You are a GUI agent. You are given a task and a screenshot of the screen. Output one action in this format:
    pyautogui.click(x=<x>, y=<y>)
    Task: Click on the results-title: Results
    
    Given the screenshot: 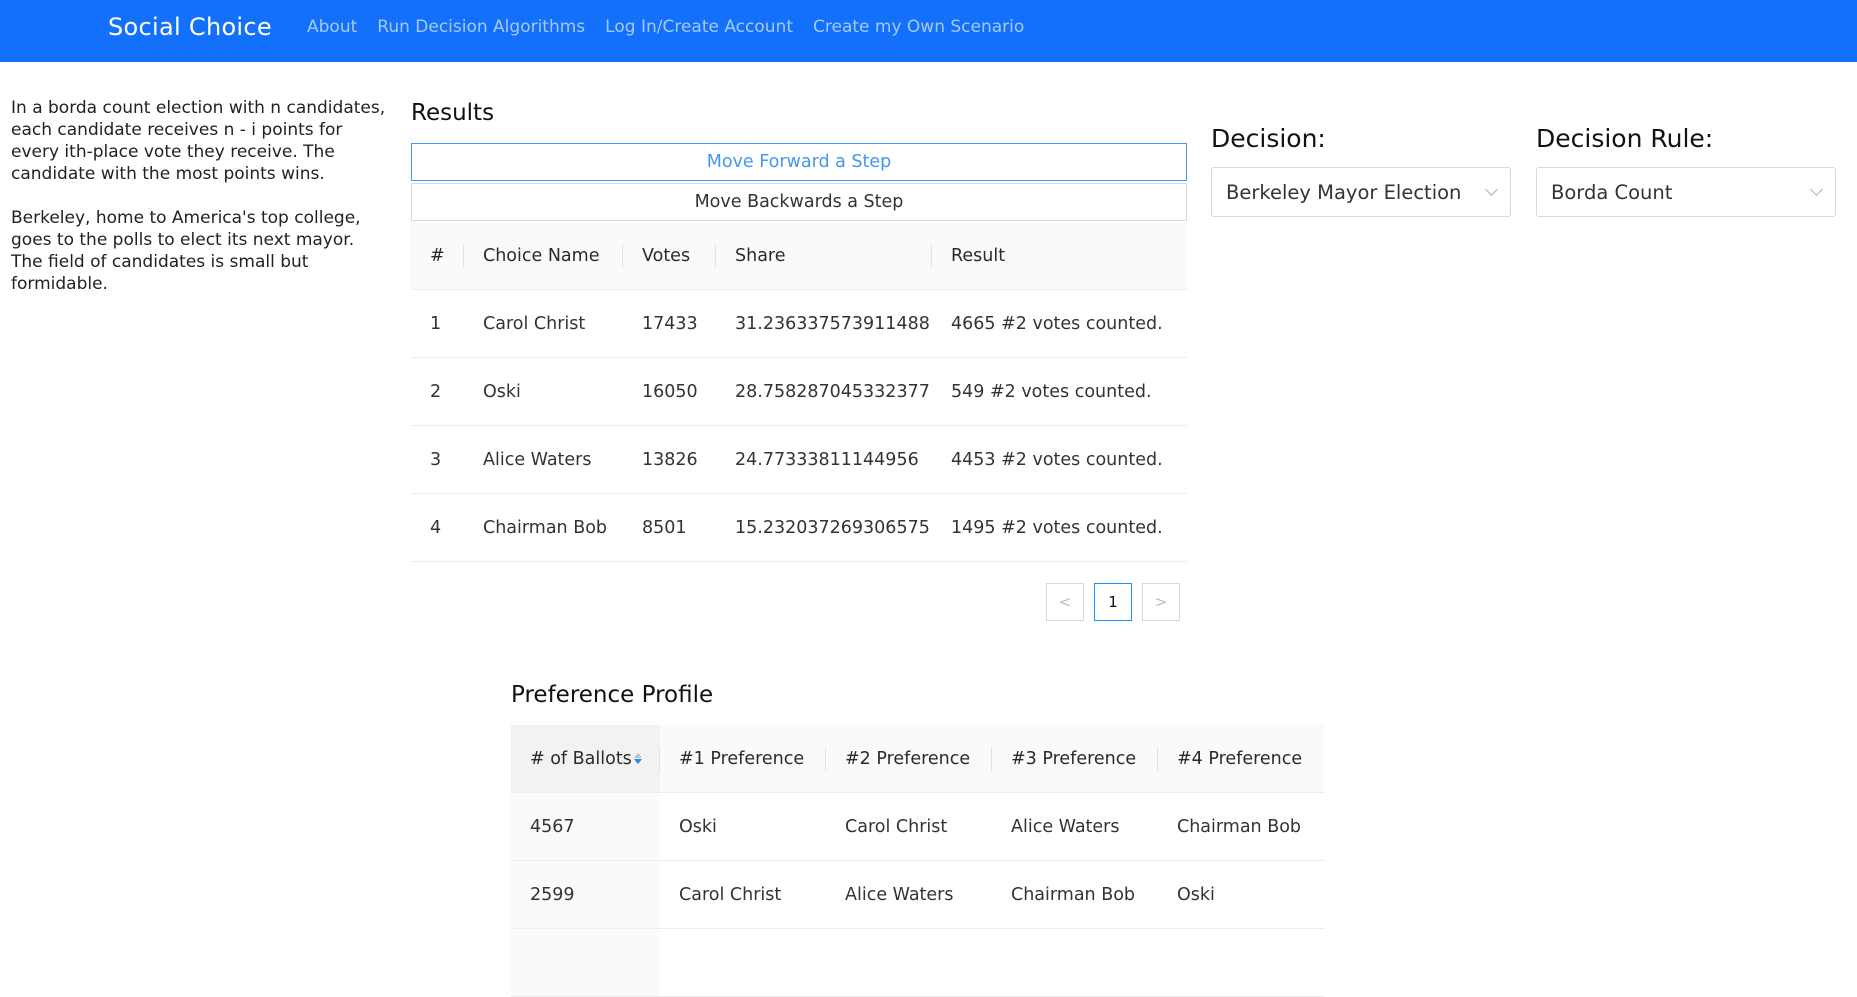 What is the action you would take?
    pyautogui.click(x=453, y=113)
    